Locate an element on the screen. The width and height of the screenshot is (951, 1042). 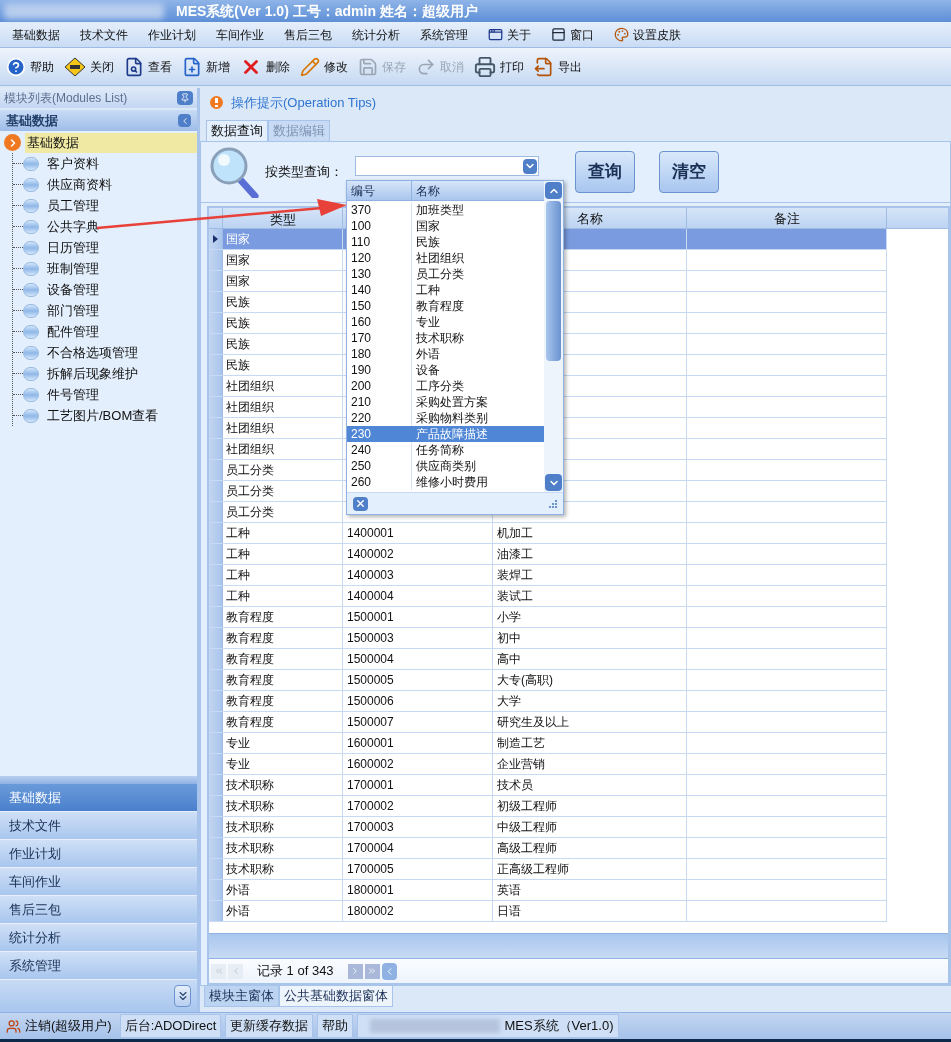
table-cell: 大学 is located at coordinates (590, 701).